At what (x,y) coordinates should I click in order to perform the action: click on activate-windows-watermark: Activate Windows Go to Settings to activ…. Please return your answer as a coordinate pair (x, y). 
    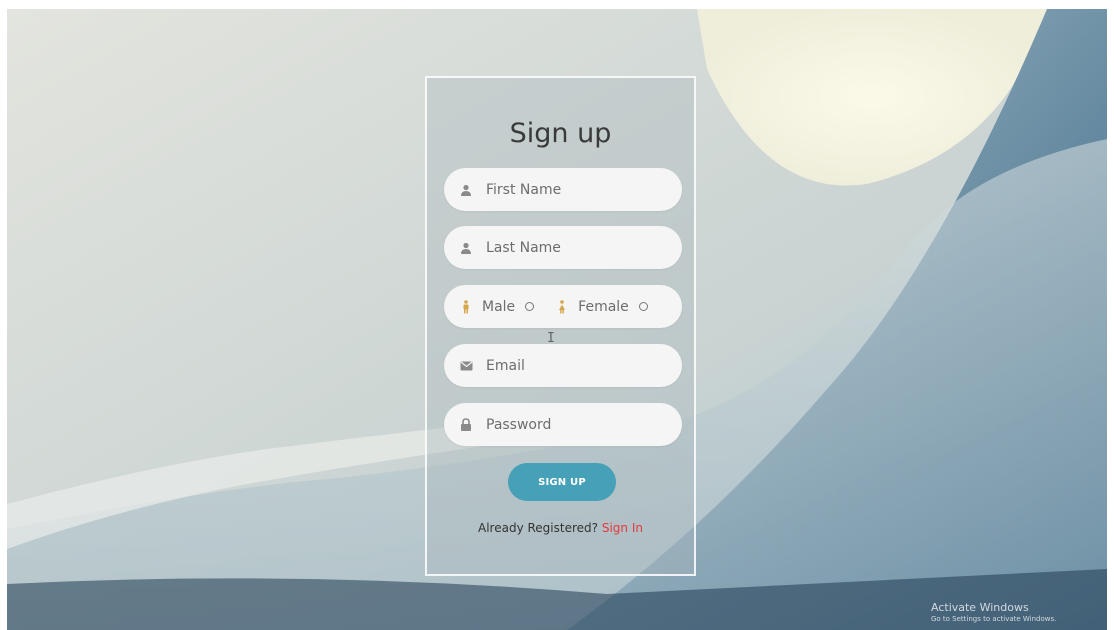
    Looking at the image, I should click on (993, 612).